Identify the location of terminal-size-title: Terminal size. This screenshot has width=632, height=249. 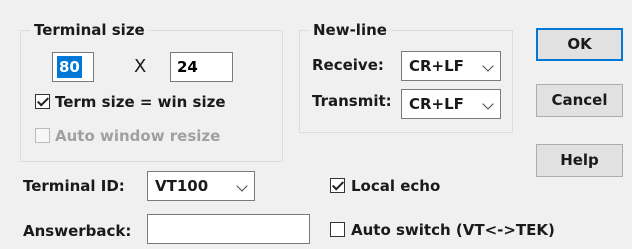
(89, 30).